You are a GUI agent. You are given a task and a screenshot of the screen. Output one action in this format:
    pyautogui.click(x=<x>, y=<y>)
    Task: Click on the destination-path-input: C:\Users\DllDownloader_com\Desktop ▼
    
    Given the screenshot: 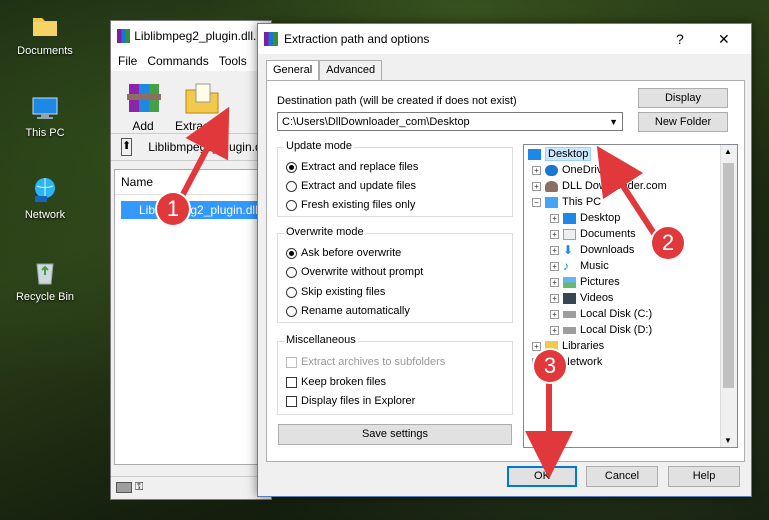 What is the action you would take?
    pyautogui.click(x=450, y=121)
    